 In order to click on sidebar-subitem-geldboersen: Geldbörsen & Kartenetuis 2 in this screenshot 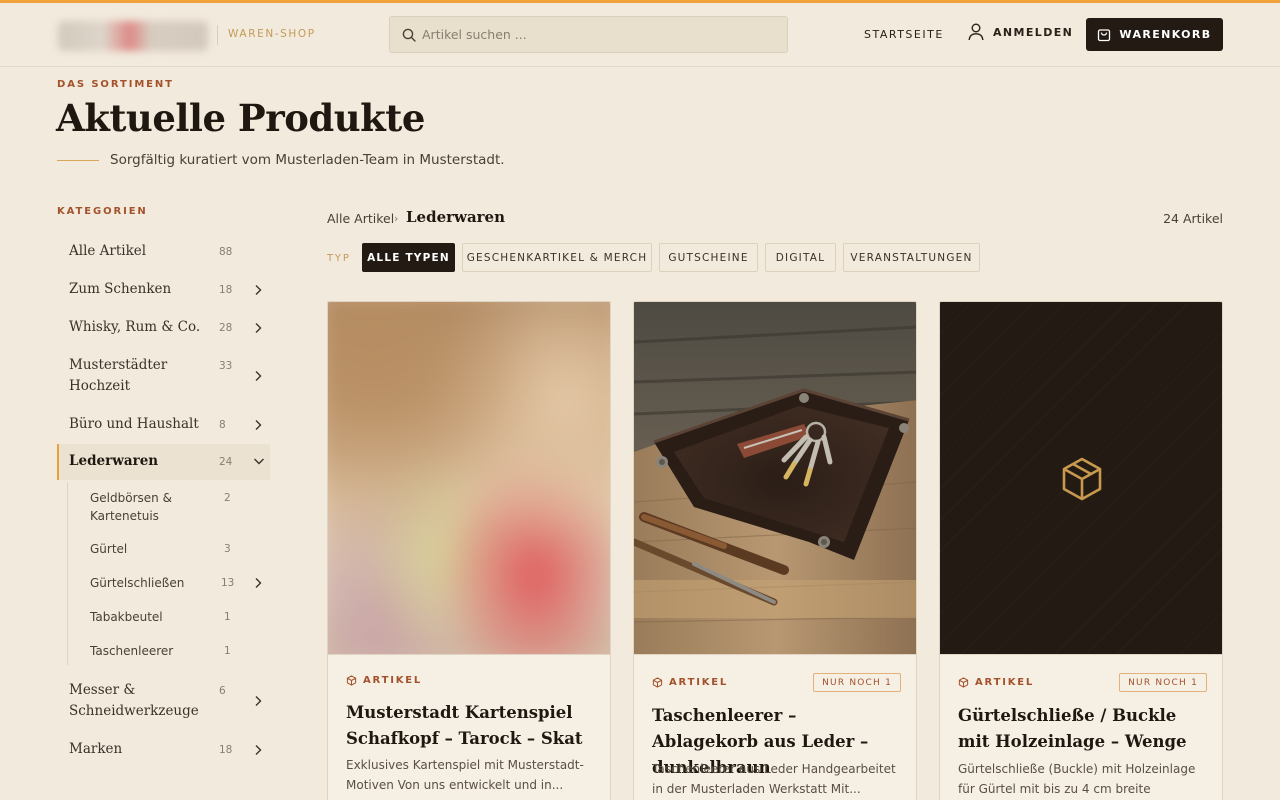, I will do `click(173, 507)`.